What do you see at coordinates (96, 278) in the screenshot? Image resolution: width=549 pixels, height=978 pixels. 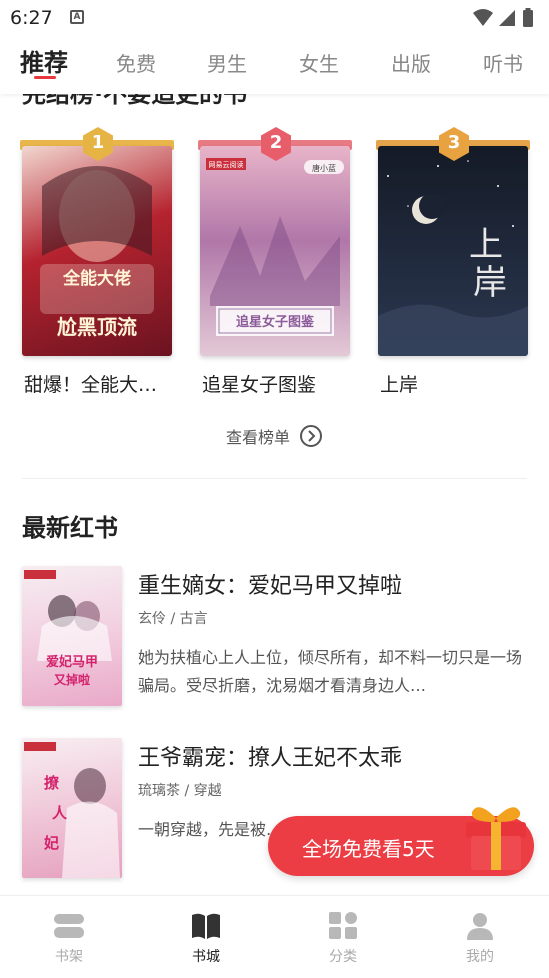 I see `svg-text: 全能大佬` at bounding box center [96, 278].